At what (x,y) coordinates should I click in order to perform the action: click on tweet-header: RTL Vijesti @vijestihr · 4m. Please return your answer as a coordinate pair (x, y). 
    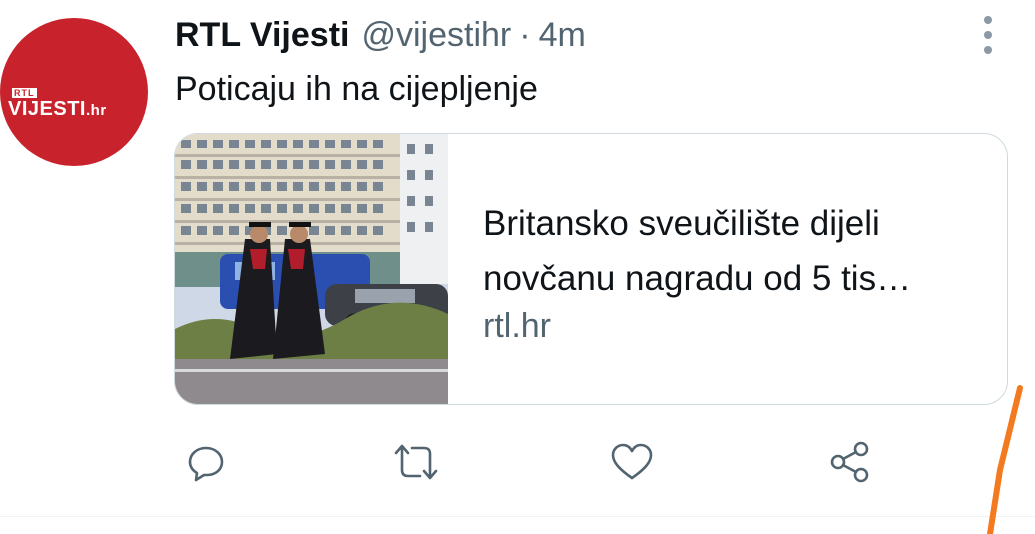
    Looking at the image, I should click on (380, 35).